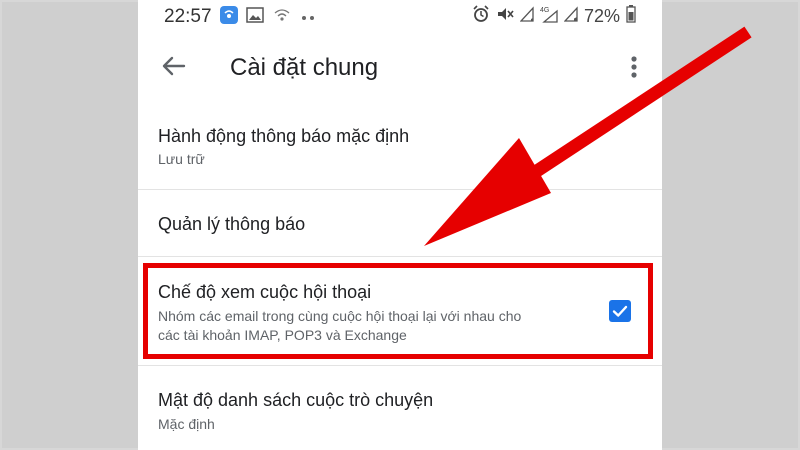 Image resolution: width=800 pixels, height=450 pixels. I want to click on setting-manage-notifications: Quản lý thông báo, so click(400, 223).